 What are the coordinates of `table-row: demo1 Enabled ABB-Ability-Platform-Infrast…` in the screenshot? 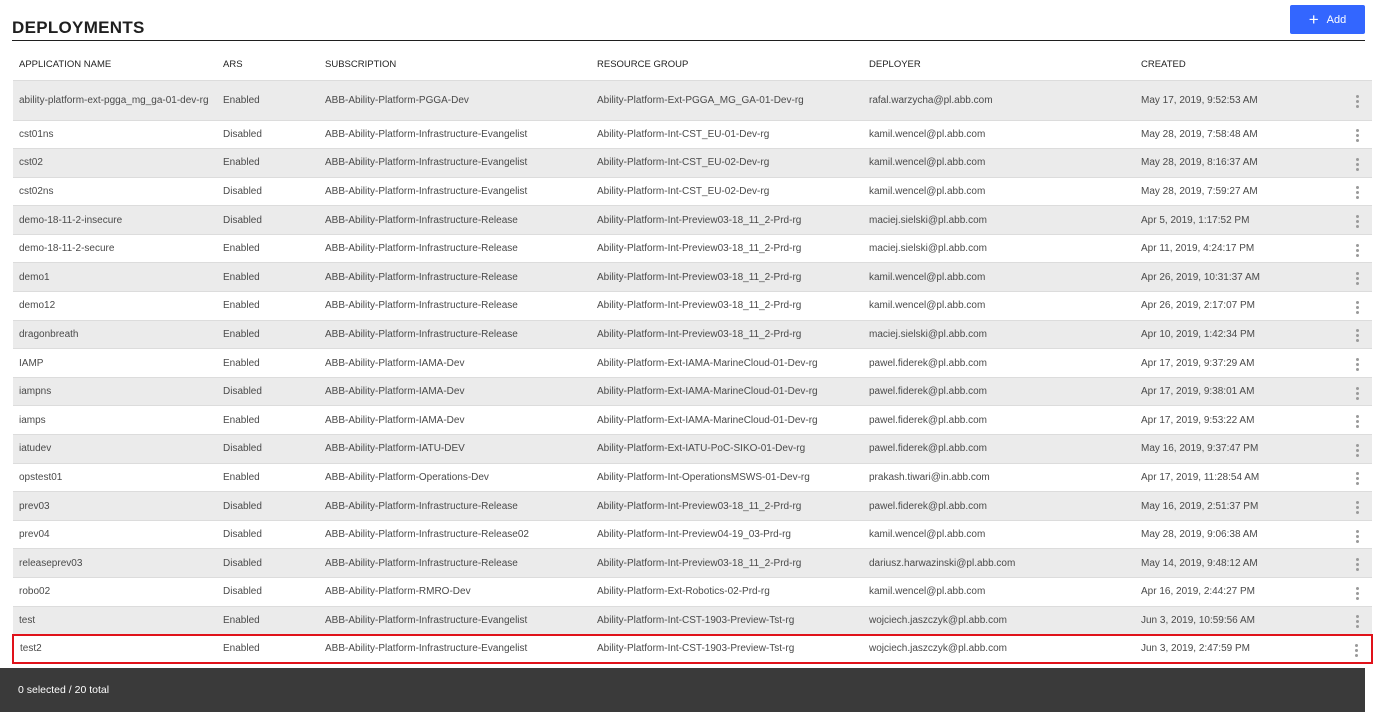 It's located at (692, 277).